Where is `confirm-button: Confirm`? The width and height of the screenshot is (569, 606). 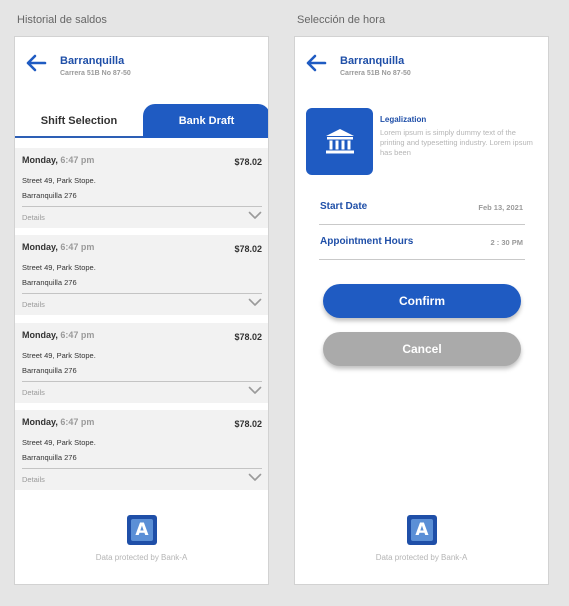 confirm-button: Confirm is located at coordinates (422, 301).